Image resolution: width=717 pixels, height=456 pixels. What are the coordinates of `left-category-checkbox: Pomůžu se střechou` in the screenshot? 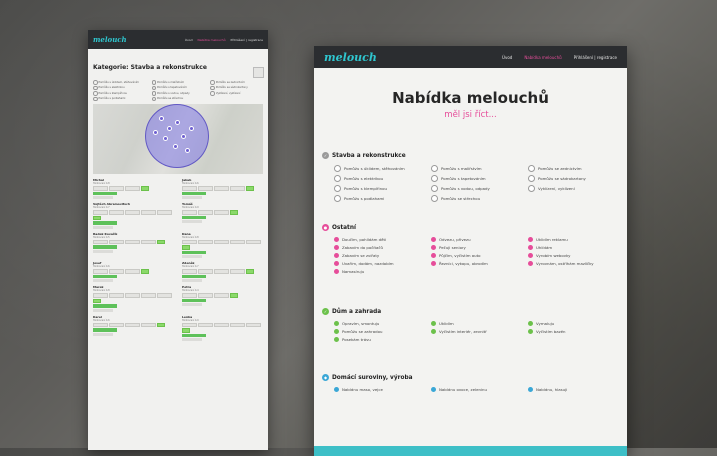 It's located at (178, 99).